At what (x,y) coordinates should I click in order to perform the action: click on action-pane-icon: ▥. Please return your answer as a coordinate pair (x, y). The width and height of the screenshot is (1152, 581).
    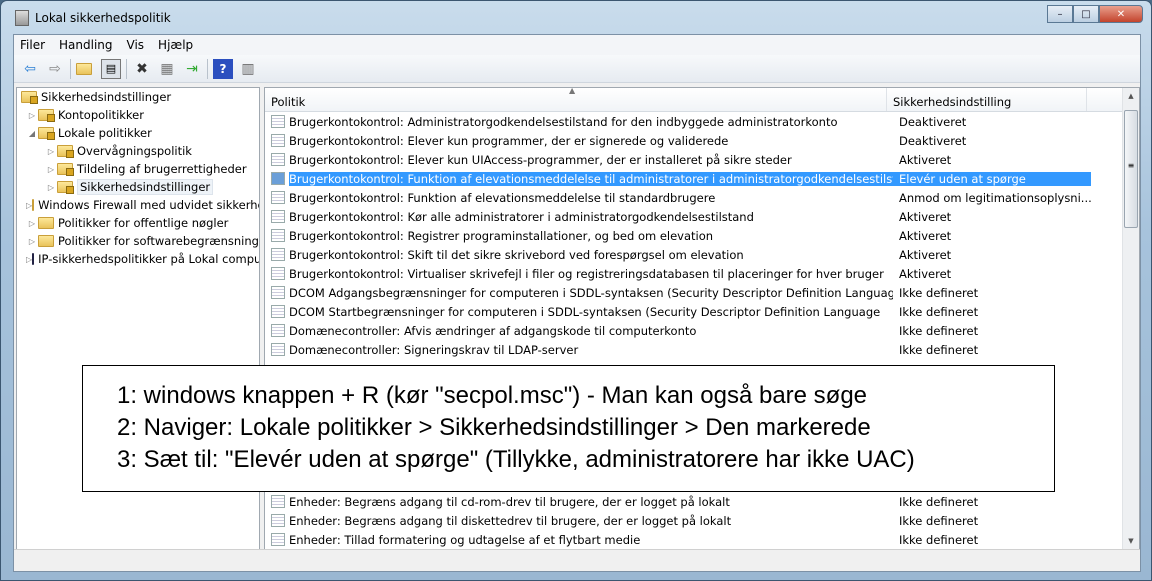
    Looking at the image, I should click on (248, 69).